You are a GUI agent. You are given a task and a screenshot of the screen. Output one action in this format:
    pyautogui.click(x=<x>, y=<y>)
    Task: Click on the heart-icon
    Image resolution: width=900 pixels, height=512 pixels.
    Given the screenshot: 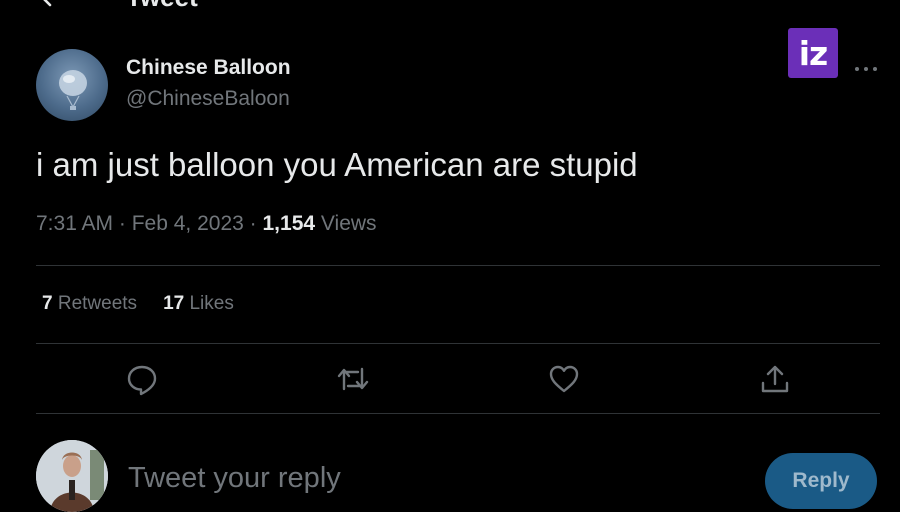 What is the action you would take?
    pyautogui.click(x=564, y=379)
    